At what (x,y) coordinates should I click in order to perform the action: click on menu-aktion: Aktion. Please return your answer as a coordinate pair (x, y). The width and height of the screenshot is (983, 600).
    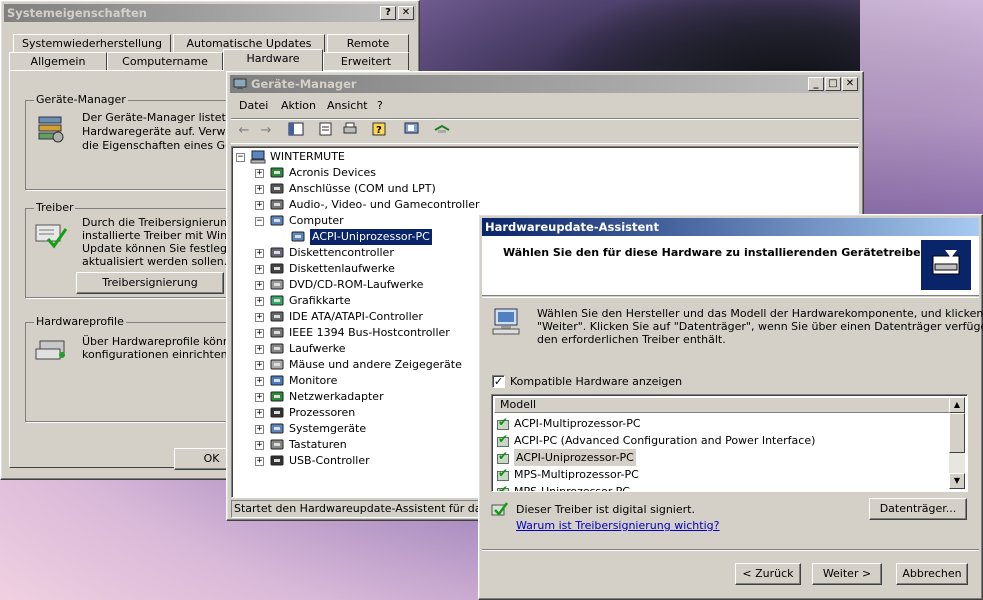
    Looking at the image, I should click on (298, 106).